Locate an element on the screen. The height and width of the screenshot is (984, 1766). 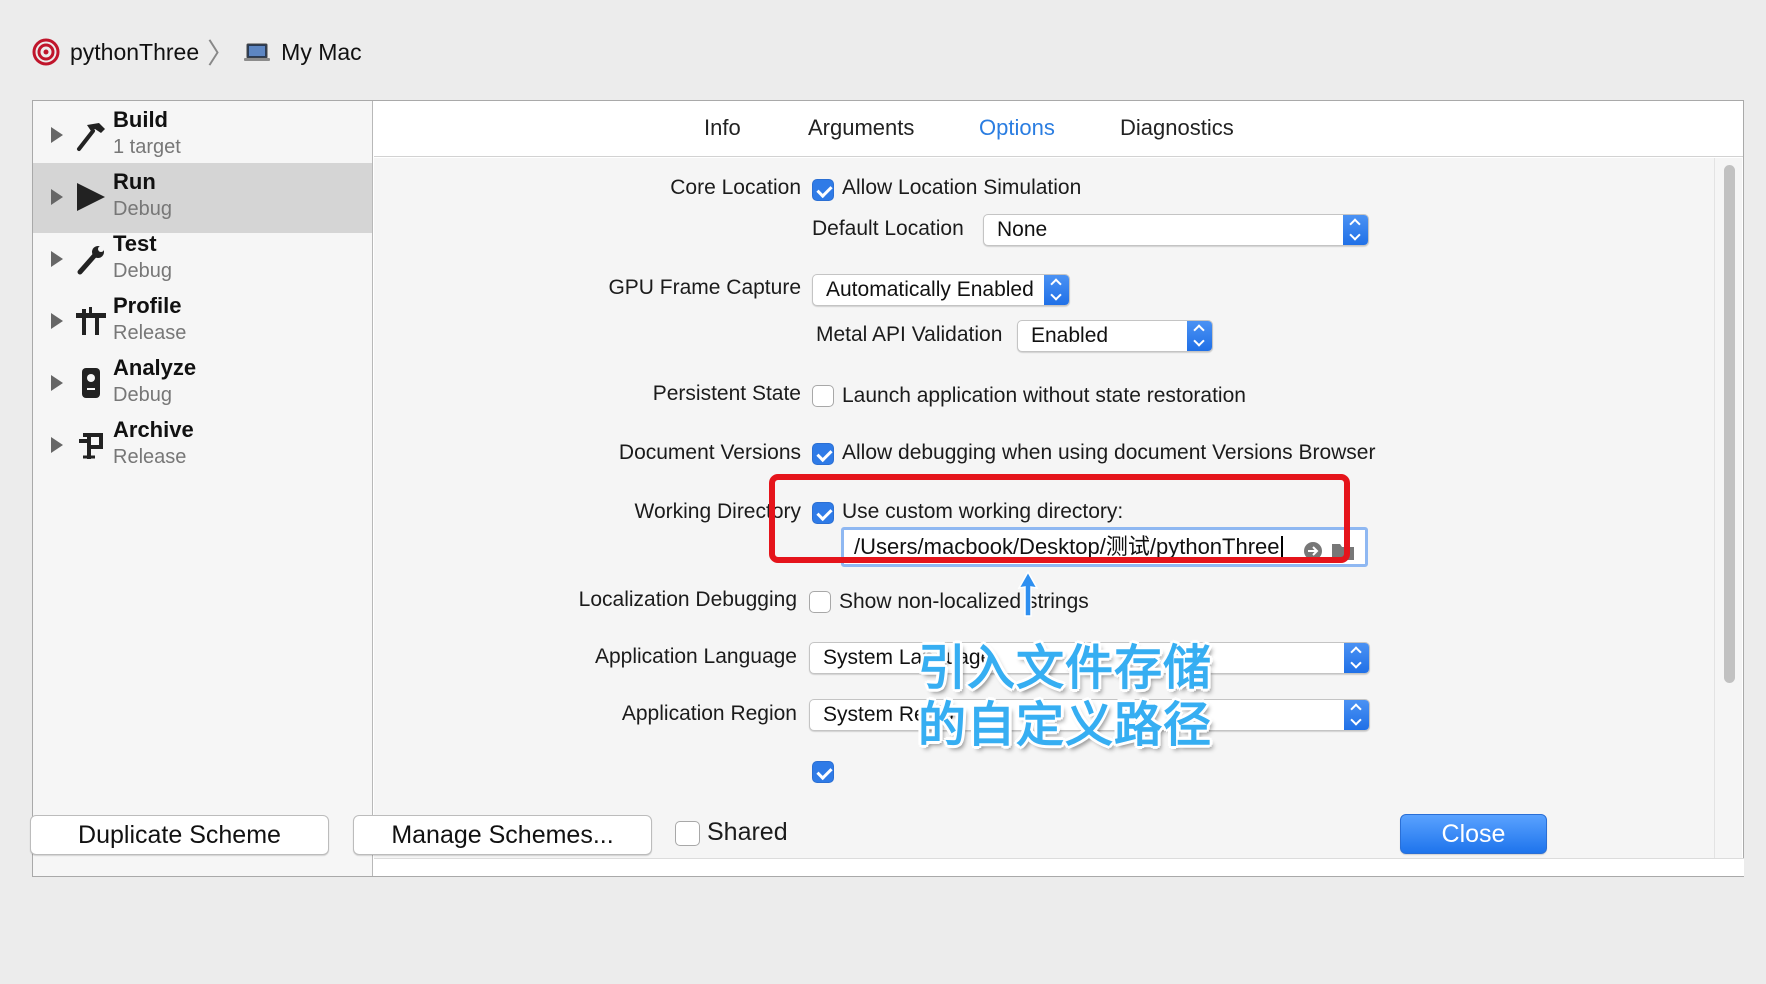
play-icon is located at coordinates (91, 197).